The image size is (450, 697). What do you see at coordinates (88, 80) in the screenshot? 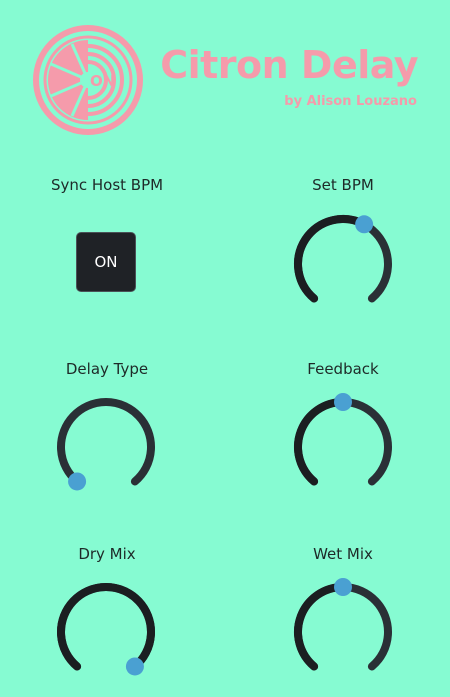
I see `citron-logo-icon: ON` at bounding box center [88, 80].